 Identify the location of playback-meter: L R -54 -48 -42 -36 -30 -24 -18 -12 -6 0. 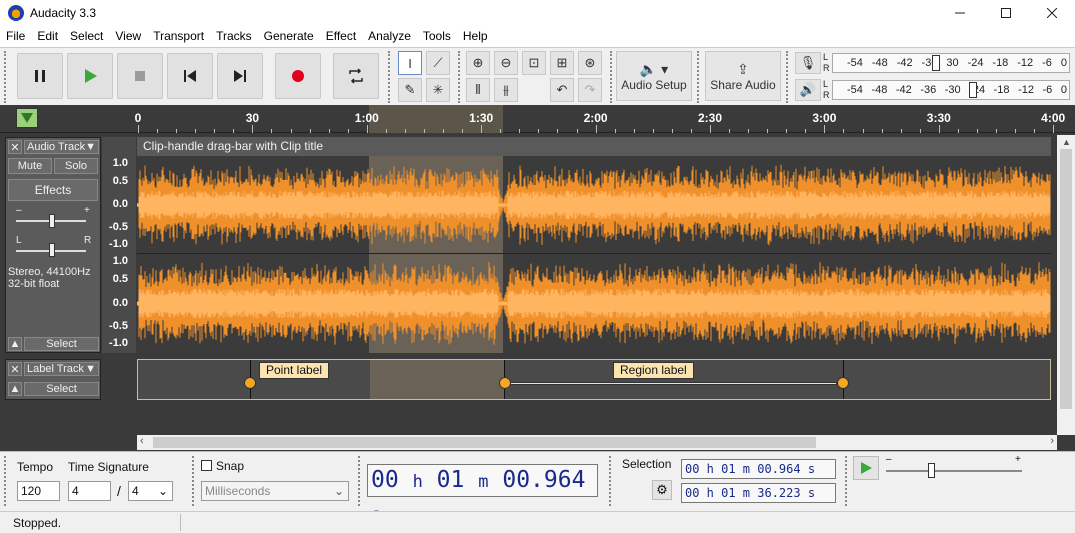
(946, 89).